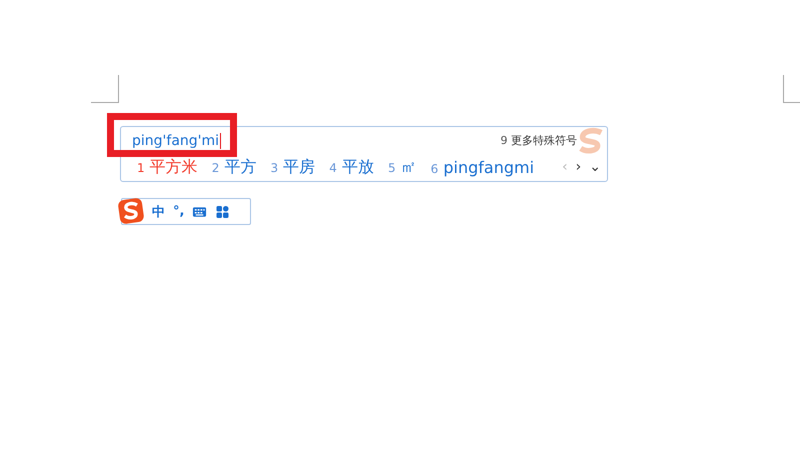 Image resolution: width=800 pixels, height=450 pixels. Describe the element at coordinates (579, 167) in the screenshot. I see `next-page-button: ›` at that location.